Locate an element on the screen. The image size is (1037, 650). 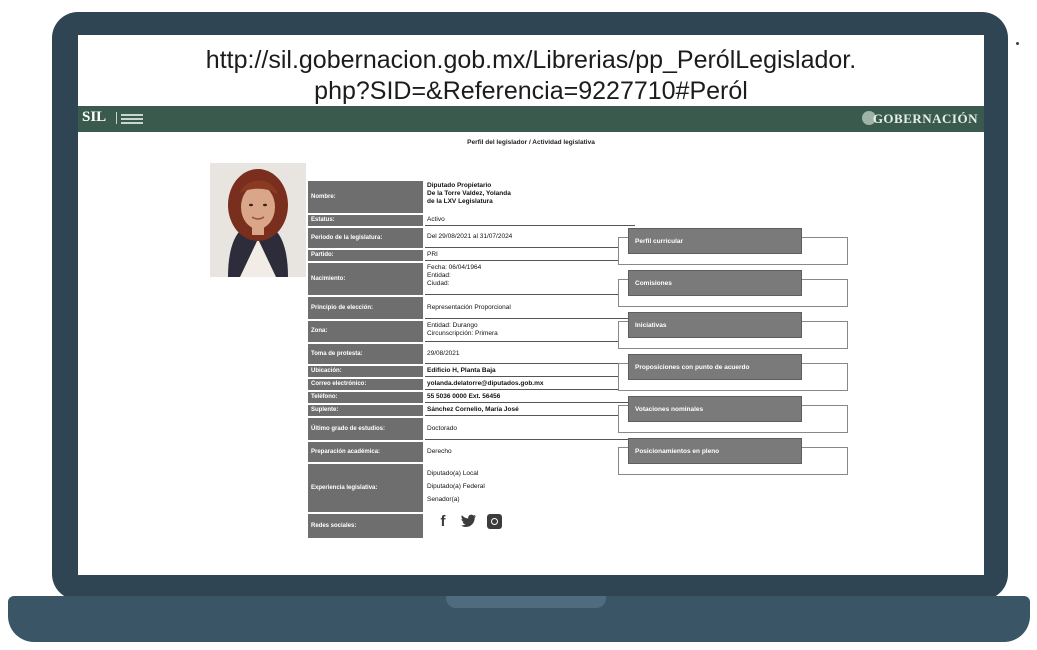
value-toma-protesta: 29/08/2021 is located at coordinates (530, 354).